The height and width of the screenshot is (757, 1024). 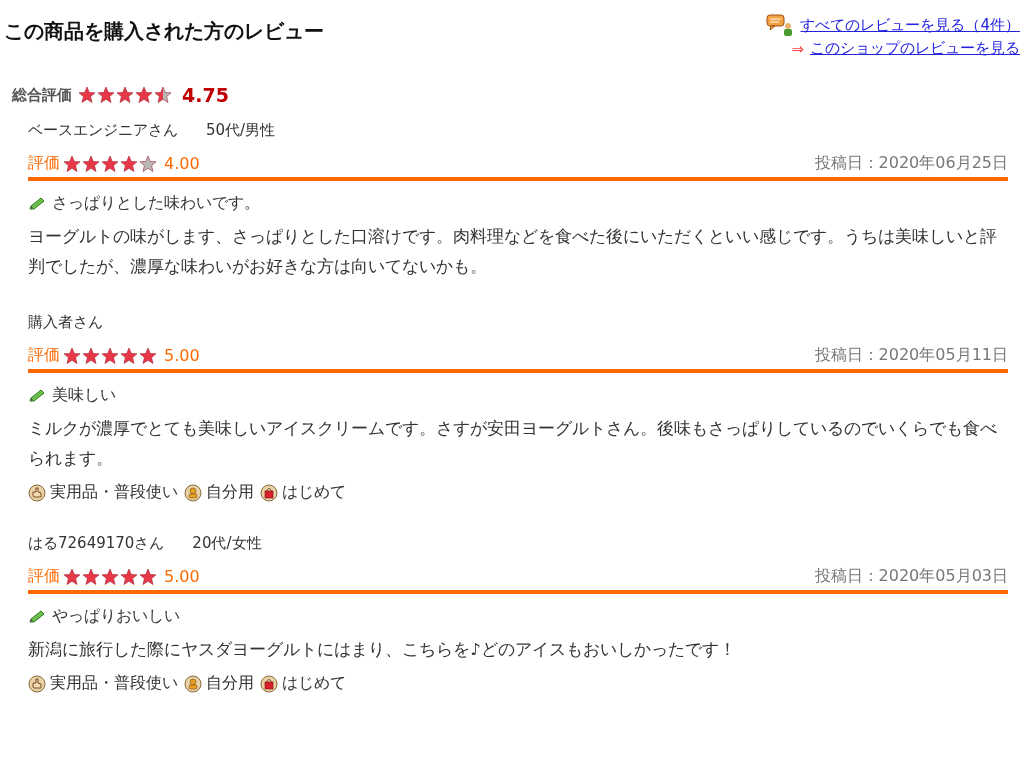 I want to click on post-date: 投稿日：2020年05月11日, so click(x=911, y=355).